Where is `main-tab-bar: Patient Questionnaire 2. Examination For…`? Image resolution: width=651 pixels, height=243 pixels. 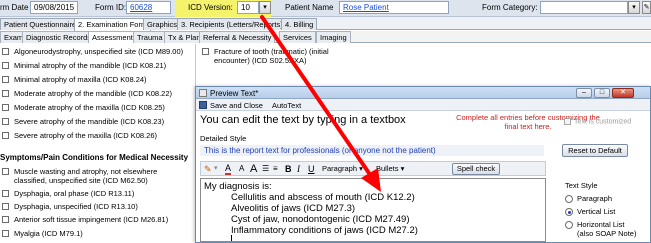 main-tab-bar: Patient Questionnaire 2. Examination For… is located at coordinates (325, 24).